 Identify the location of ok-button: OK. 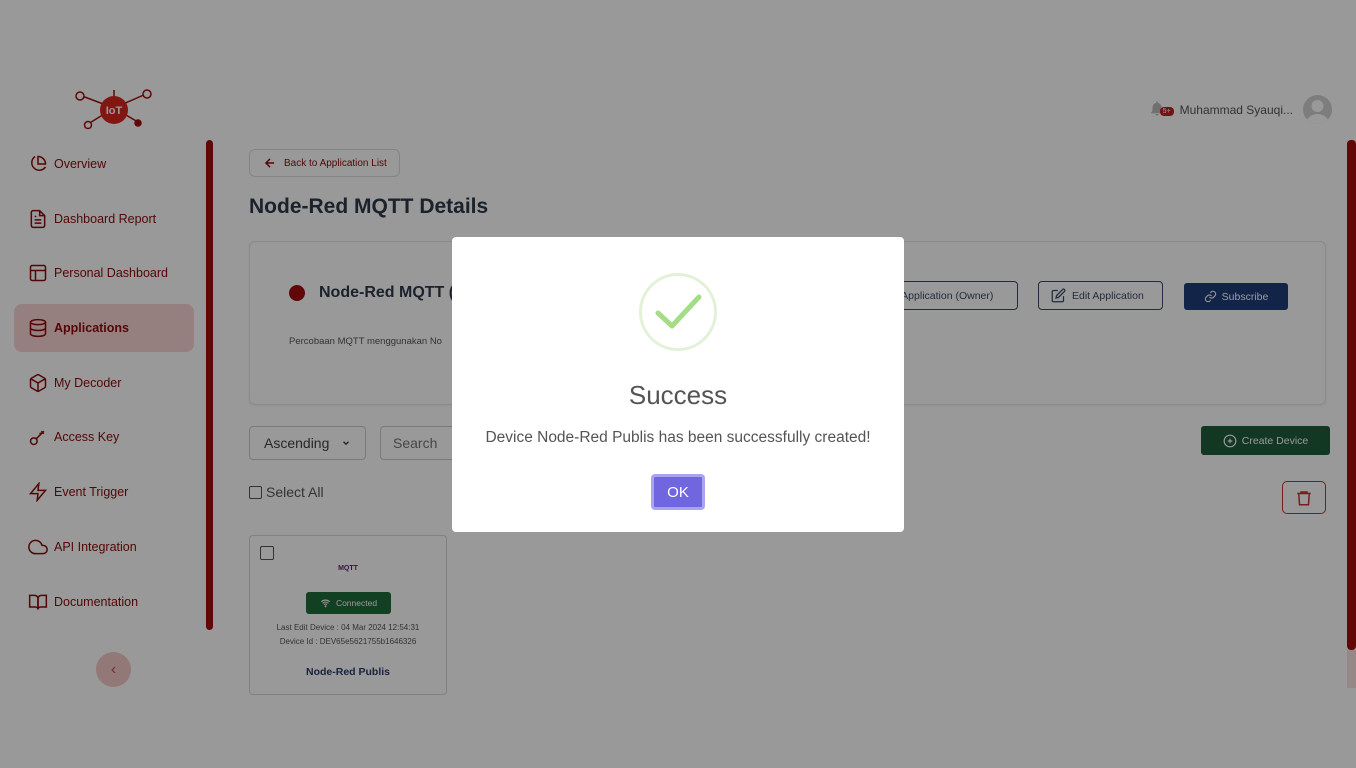
(678, 492).